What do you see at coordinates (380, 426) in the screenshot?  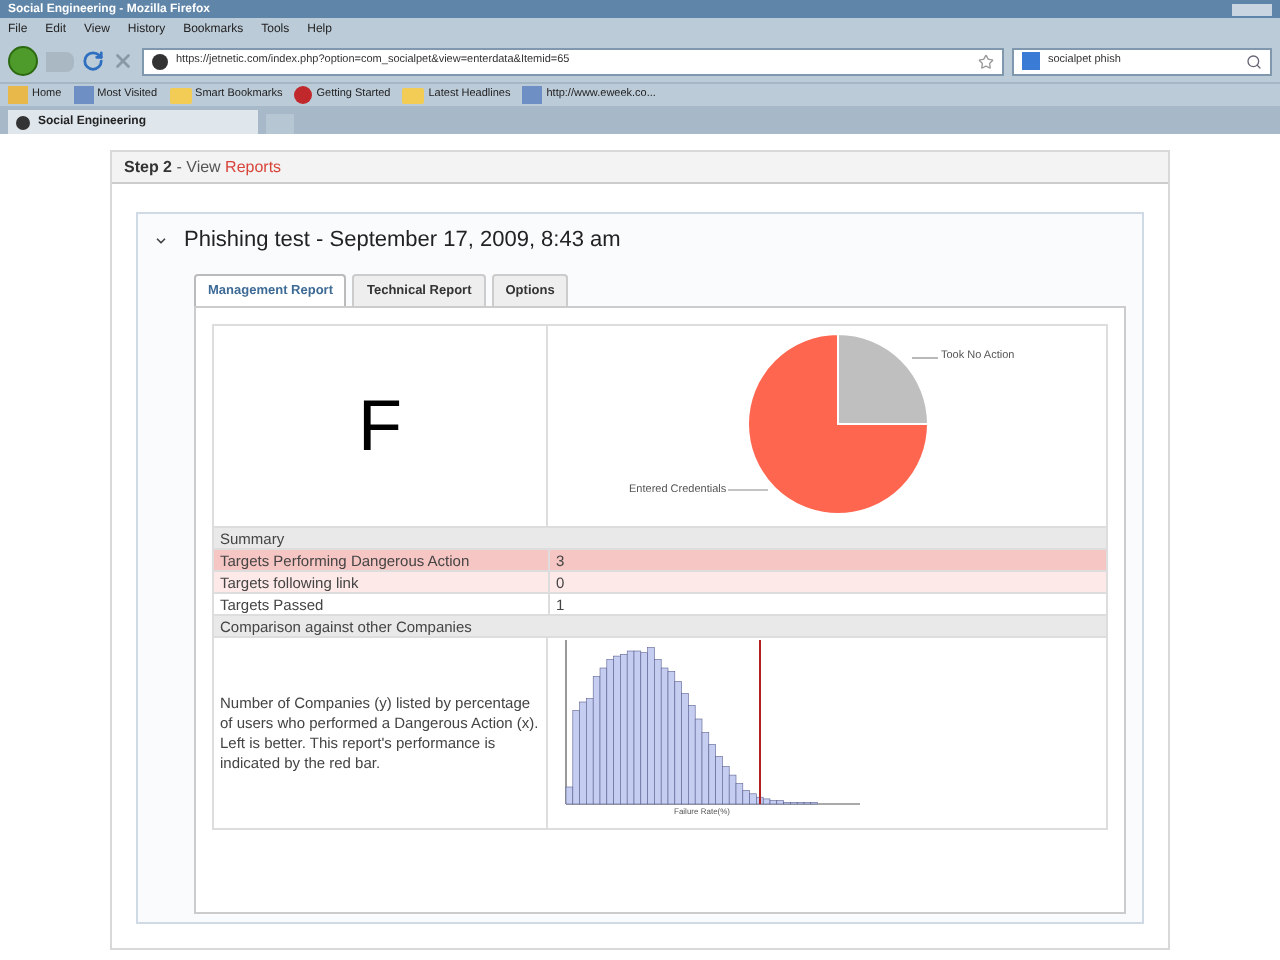 I see `grade-letter: F` at bounding box center [380, 426].